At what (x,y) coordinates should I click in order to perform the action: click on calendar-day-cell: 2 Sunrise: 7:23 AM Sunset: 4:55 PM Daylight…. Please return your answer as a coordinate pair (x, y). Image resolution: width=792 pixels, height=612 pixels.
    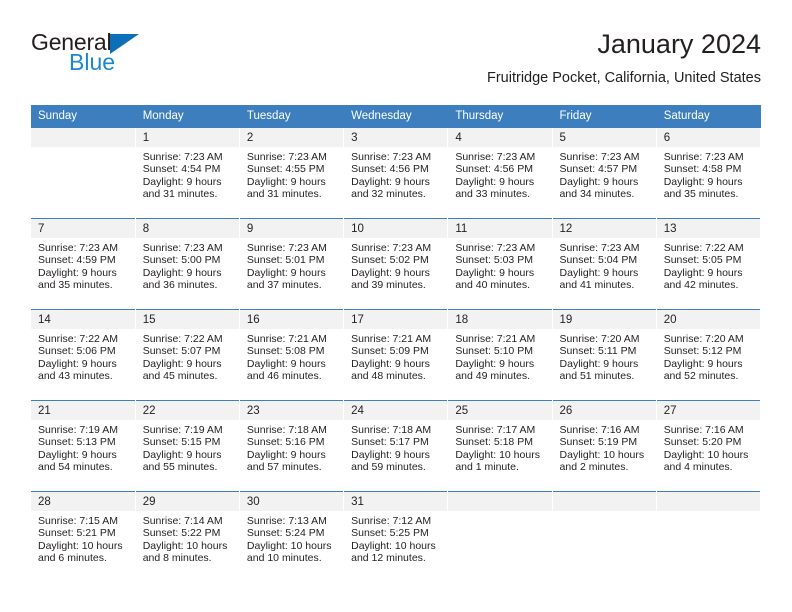
    Looking at the image, I should click on (292, 173).